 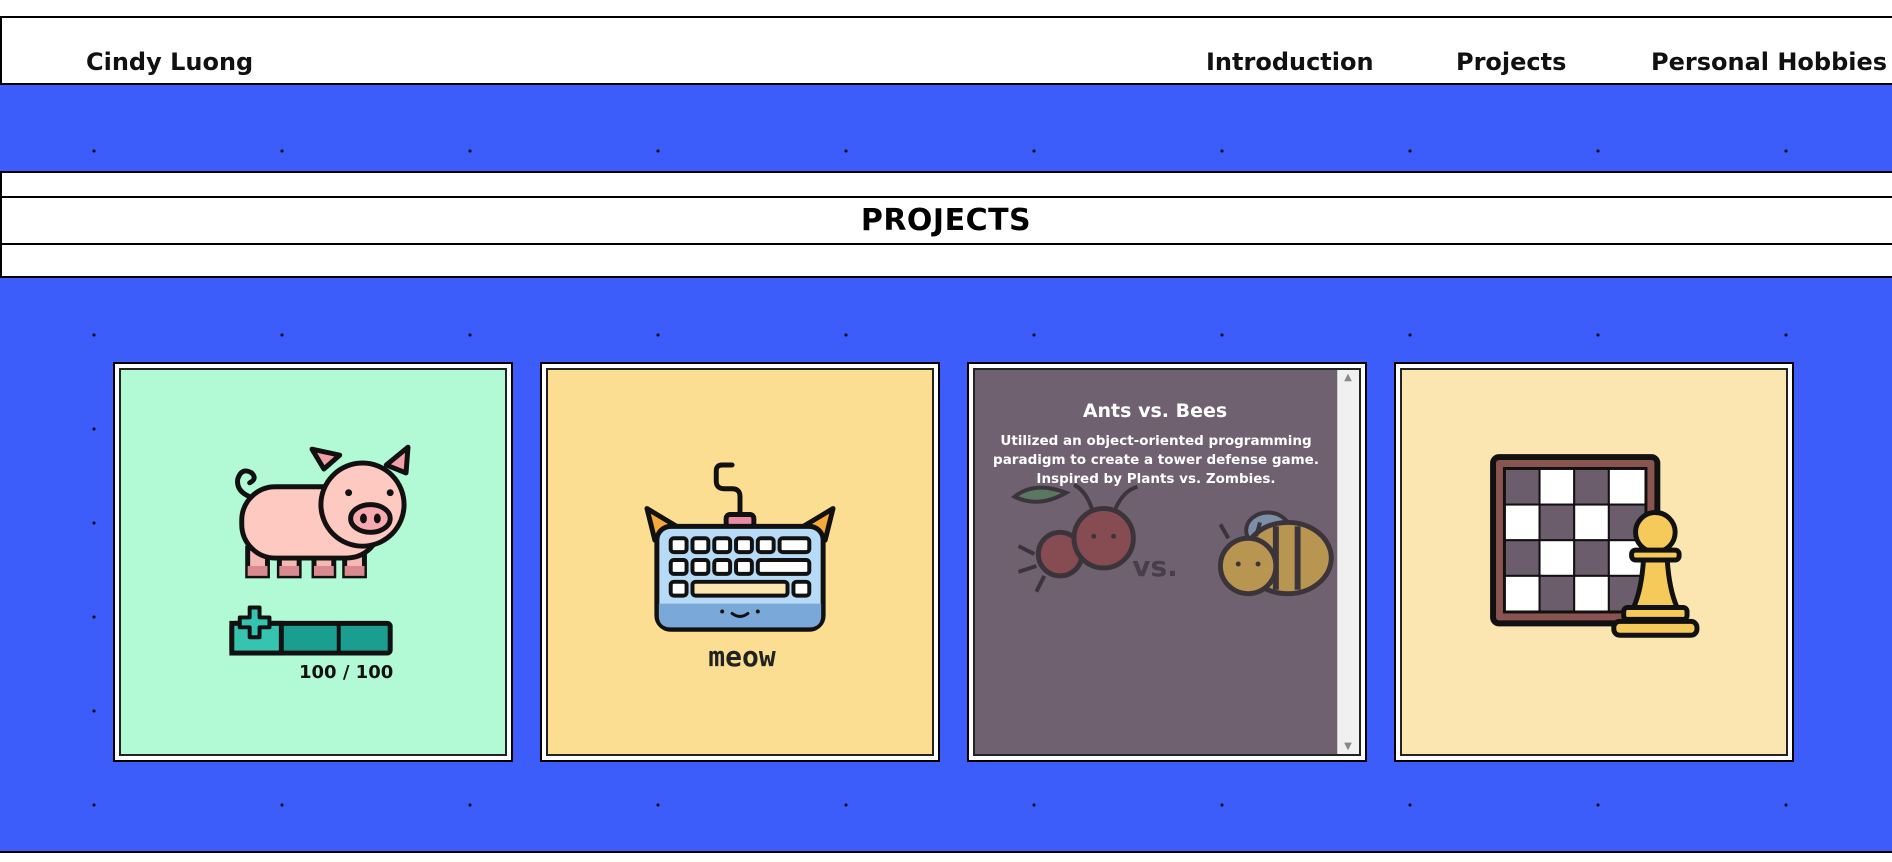 I want to click on card-inner: meow, so click(x=740, y=562).